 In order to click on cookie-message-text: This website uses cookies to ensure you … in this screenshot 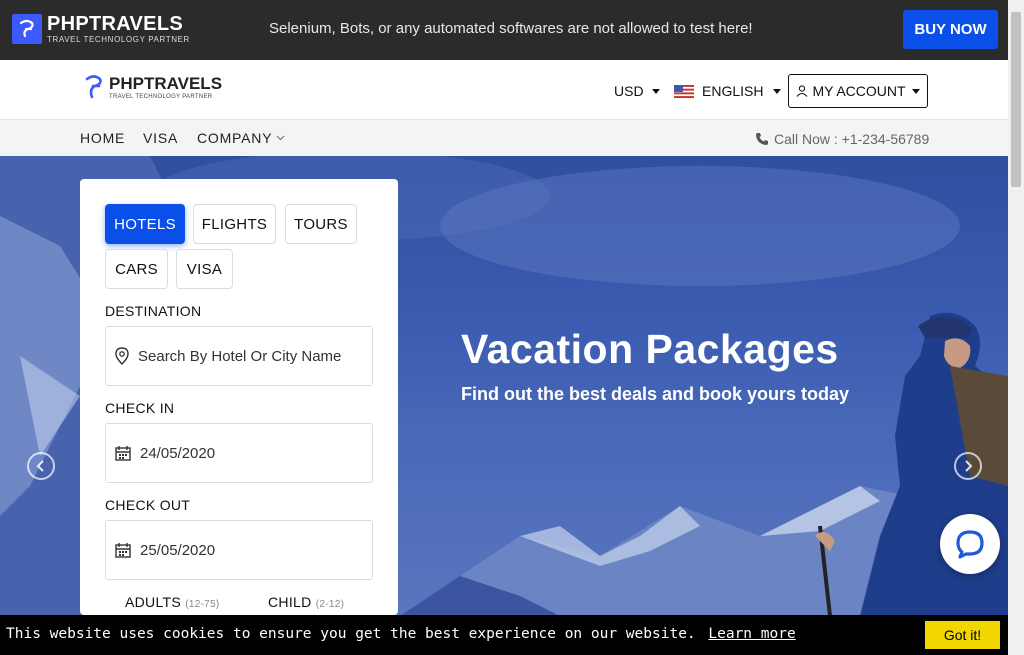, I will do `click(351, 634)`.